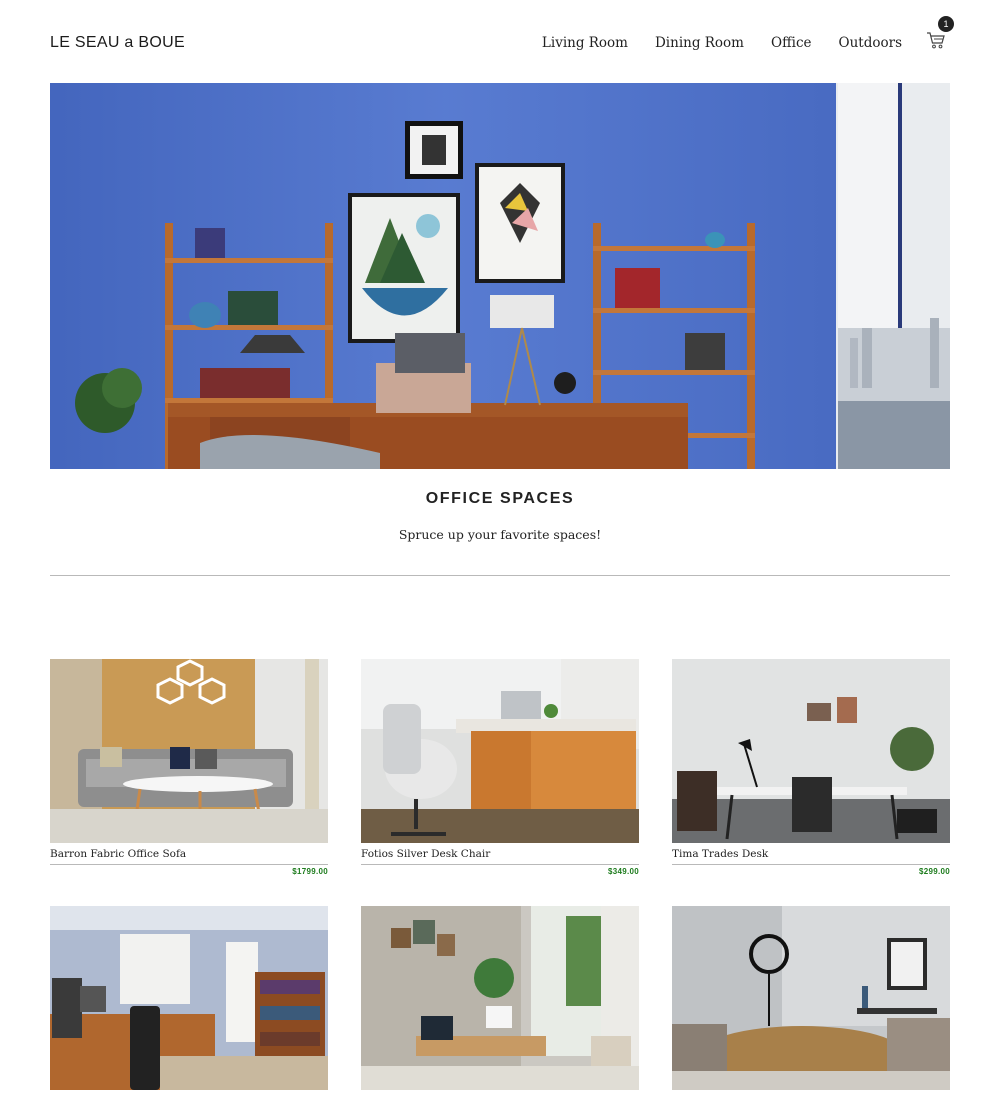 The image size is (1000, 1099). Describe the element at coordinates (500, 854) in the screenshot. I see `product-name: Fotios Silver Desk Chair` at that location.